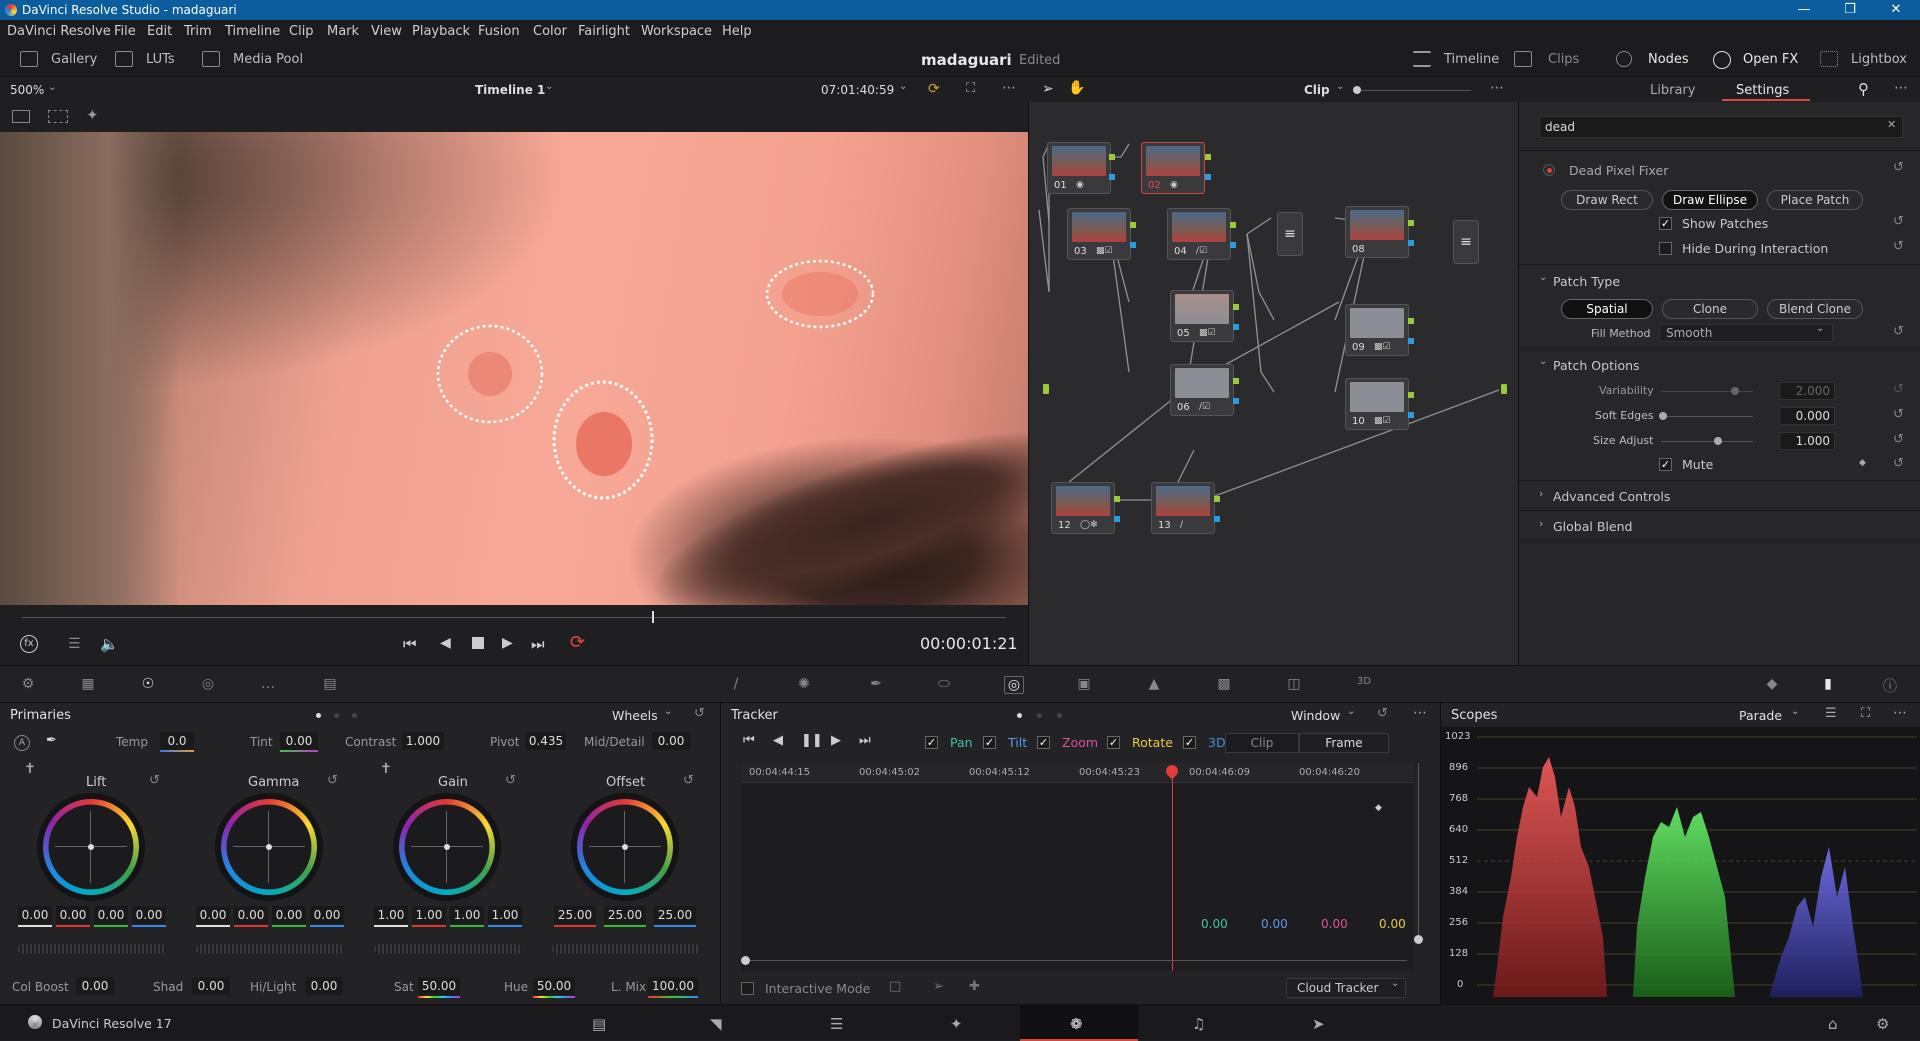 The height and width of the screenshot is (1041, 1920). I want to click on node-04: 04 ∕☑, so click(1199, 234).